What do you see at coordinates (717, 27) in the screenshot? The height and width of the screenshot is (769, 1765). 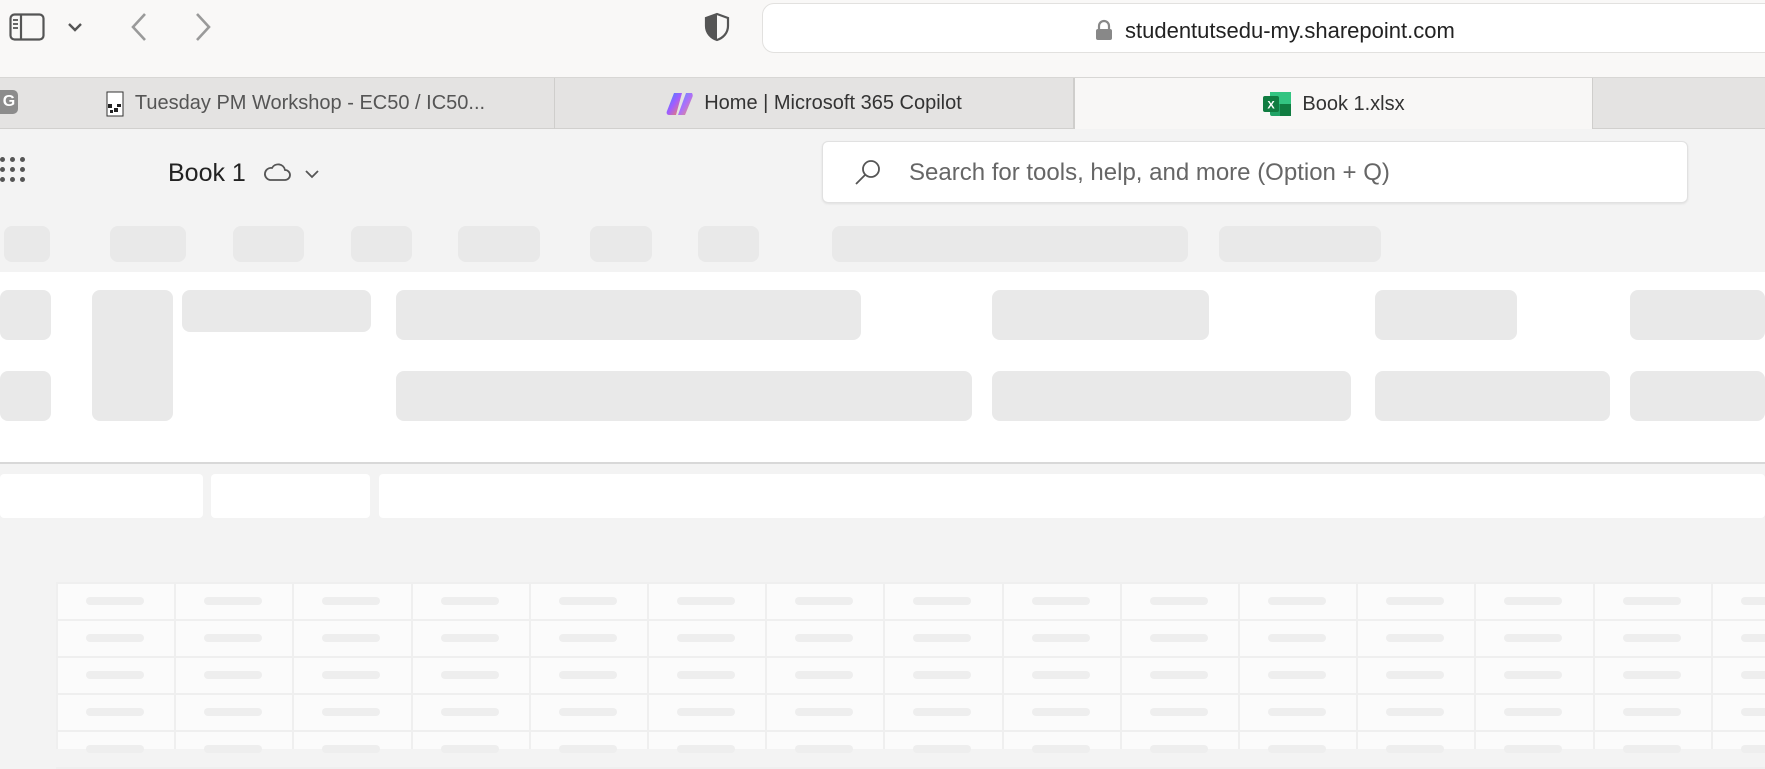 I see `shield-icon` at bounding box center [717, 27].